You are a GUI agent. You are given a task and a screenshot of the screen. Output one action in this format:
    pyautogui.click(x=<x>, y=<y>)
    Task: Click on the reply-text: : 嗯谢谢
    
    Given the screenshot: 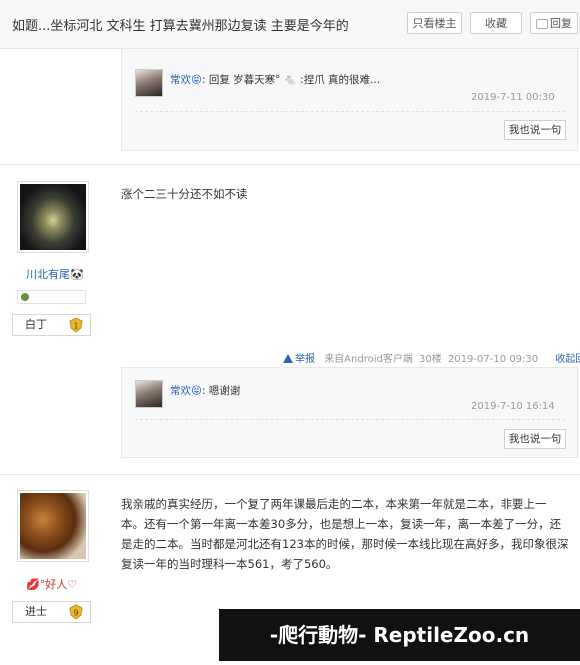 What is the action you would take?
    pyautogui.click(x=221, y=391)
    